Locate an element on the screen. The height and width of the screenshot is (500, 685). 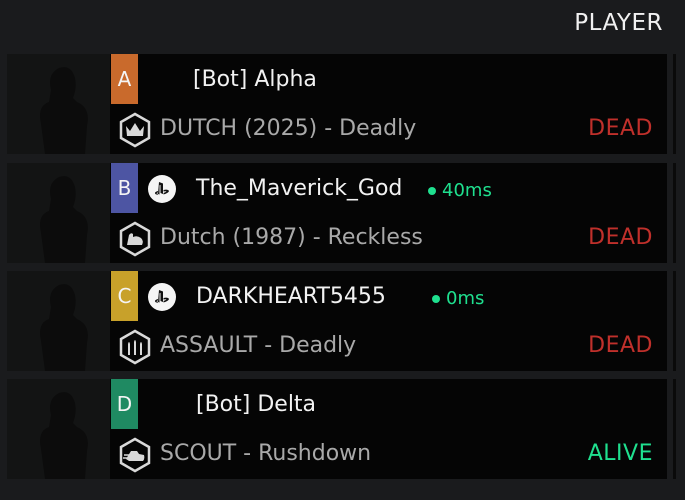
team-badge: D is located at coordinates (124, 404).